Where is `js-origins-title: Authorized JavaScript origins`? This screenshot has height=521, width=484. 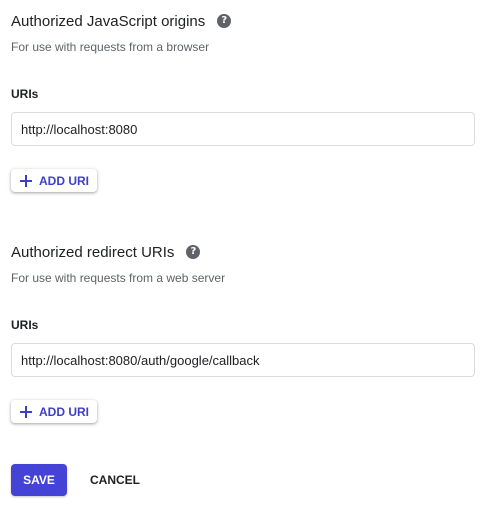 js-origins-title: Authorized JavaScript origins is located at coordinates (108, 21).